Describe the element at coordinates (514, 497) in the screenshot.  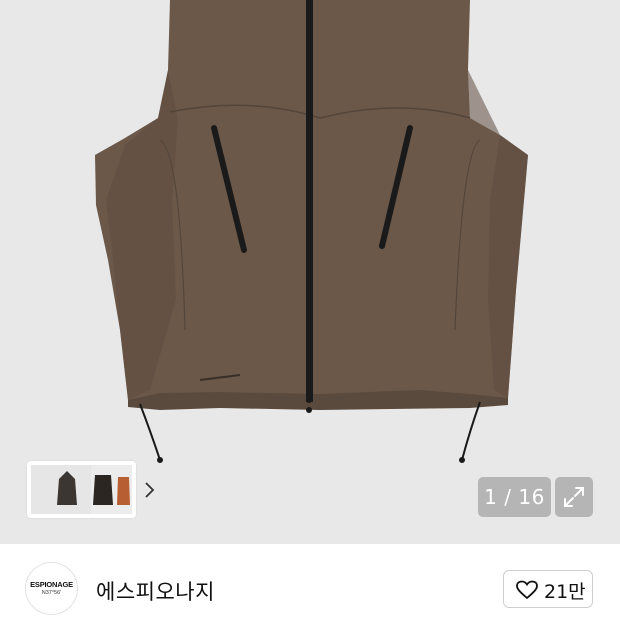
I see `image-counter: 1 / 16` at that location.